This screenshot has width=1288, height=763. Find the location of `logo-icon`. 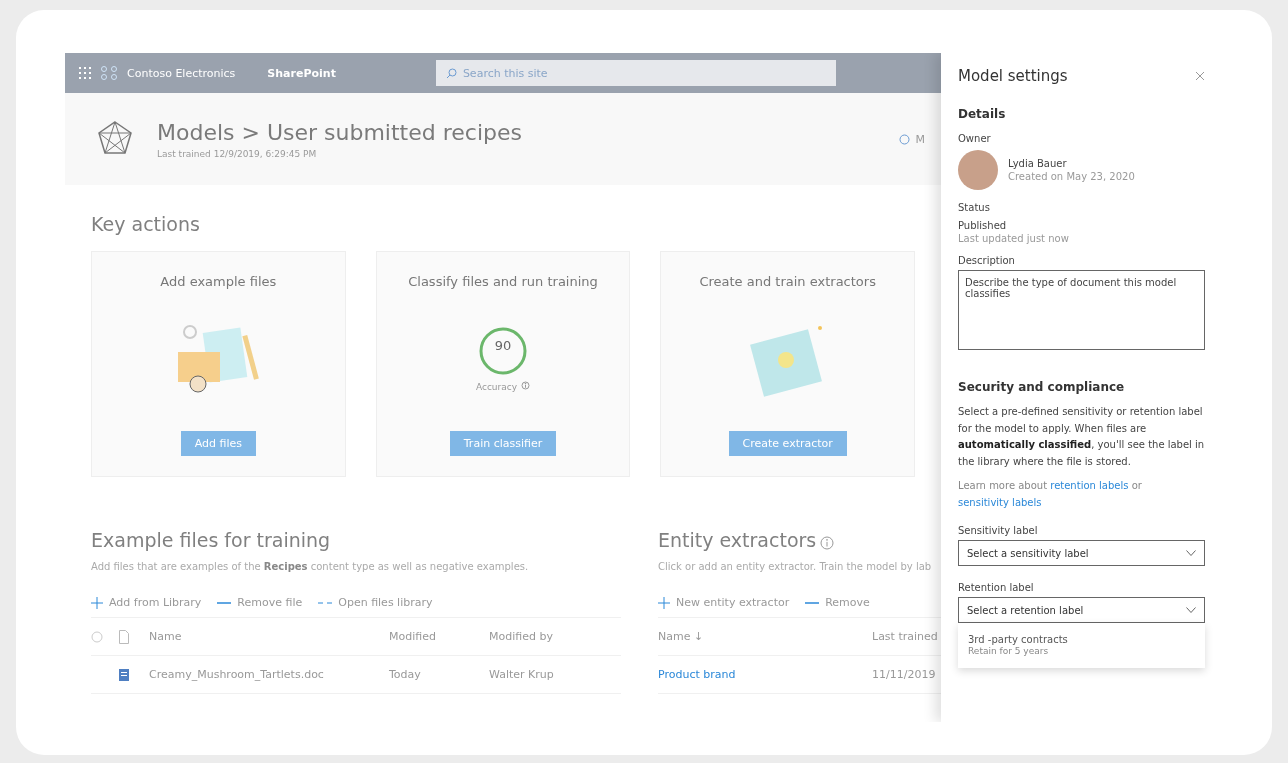

logo-icon is located at coordinates (109, 73).